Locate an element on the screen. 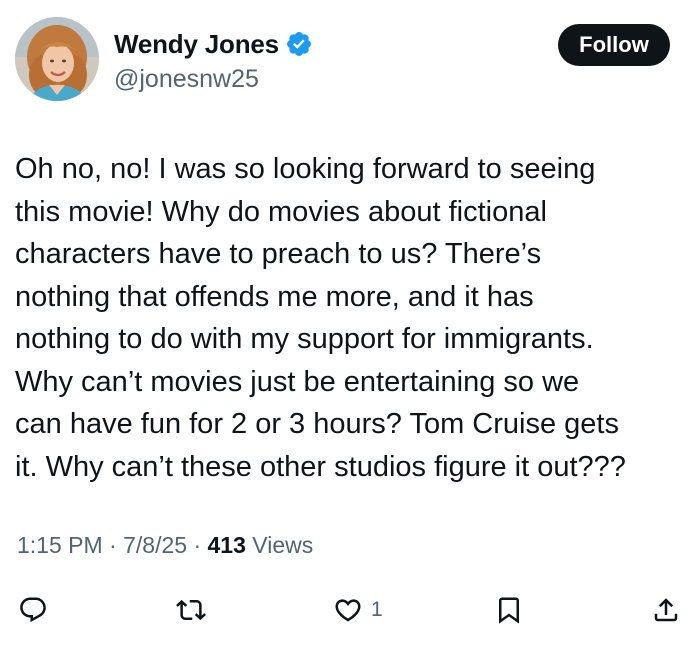 The width and height of the screenshot is (700, 652). verified-badge-icon is located at coordinates (299, 44).